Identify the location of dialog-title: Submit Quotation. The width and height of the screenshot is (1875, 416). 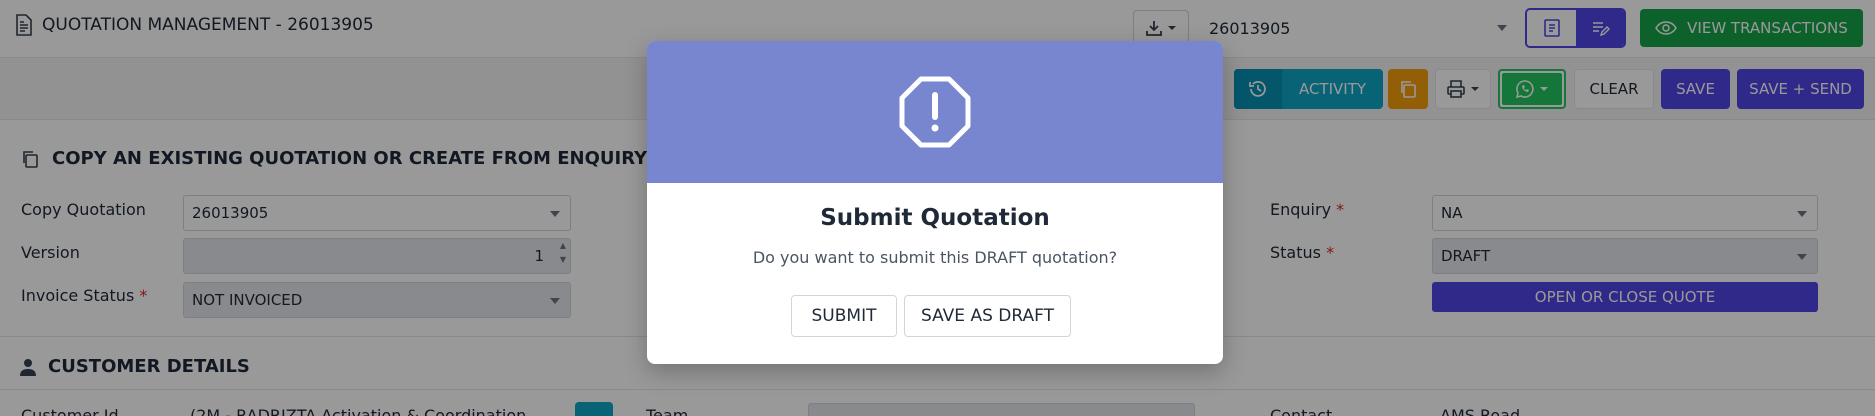
(935, 218).